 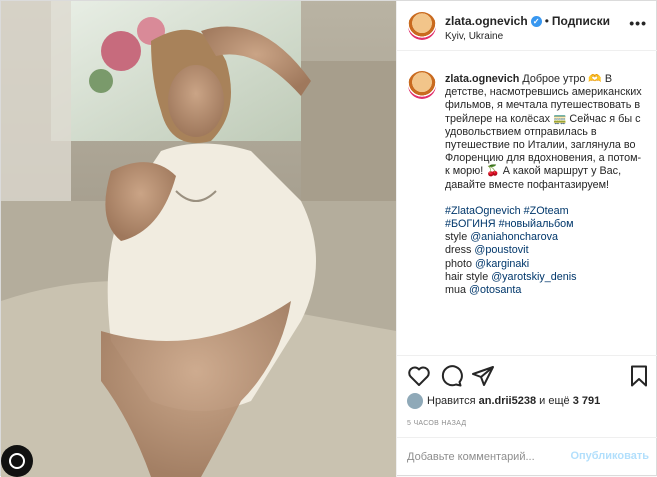 What do you see at coordinates (545, 224) in the screenshot?
I see `hashtag-line: #БОГИНЯ #новыйальбом` at bounding box center [545, 224].